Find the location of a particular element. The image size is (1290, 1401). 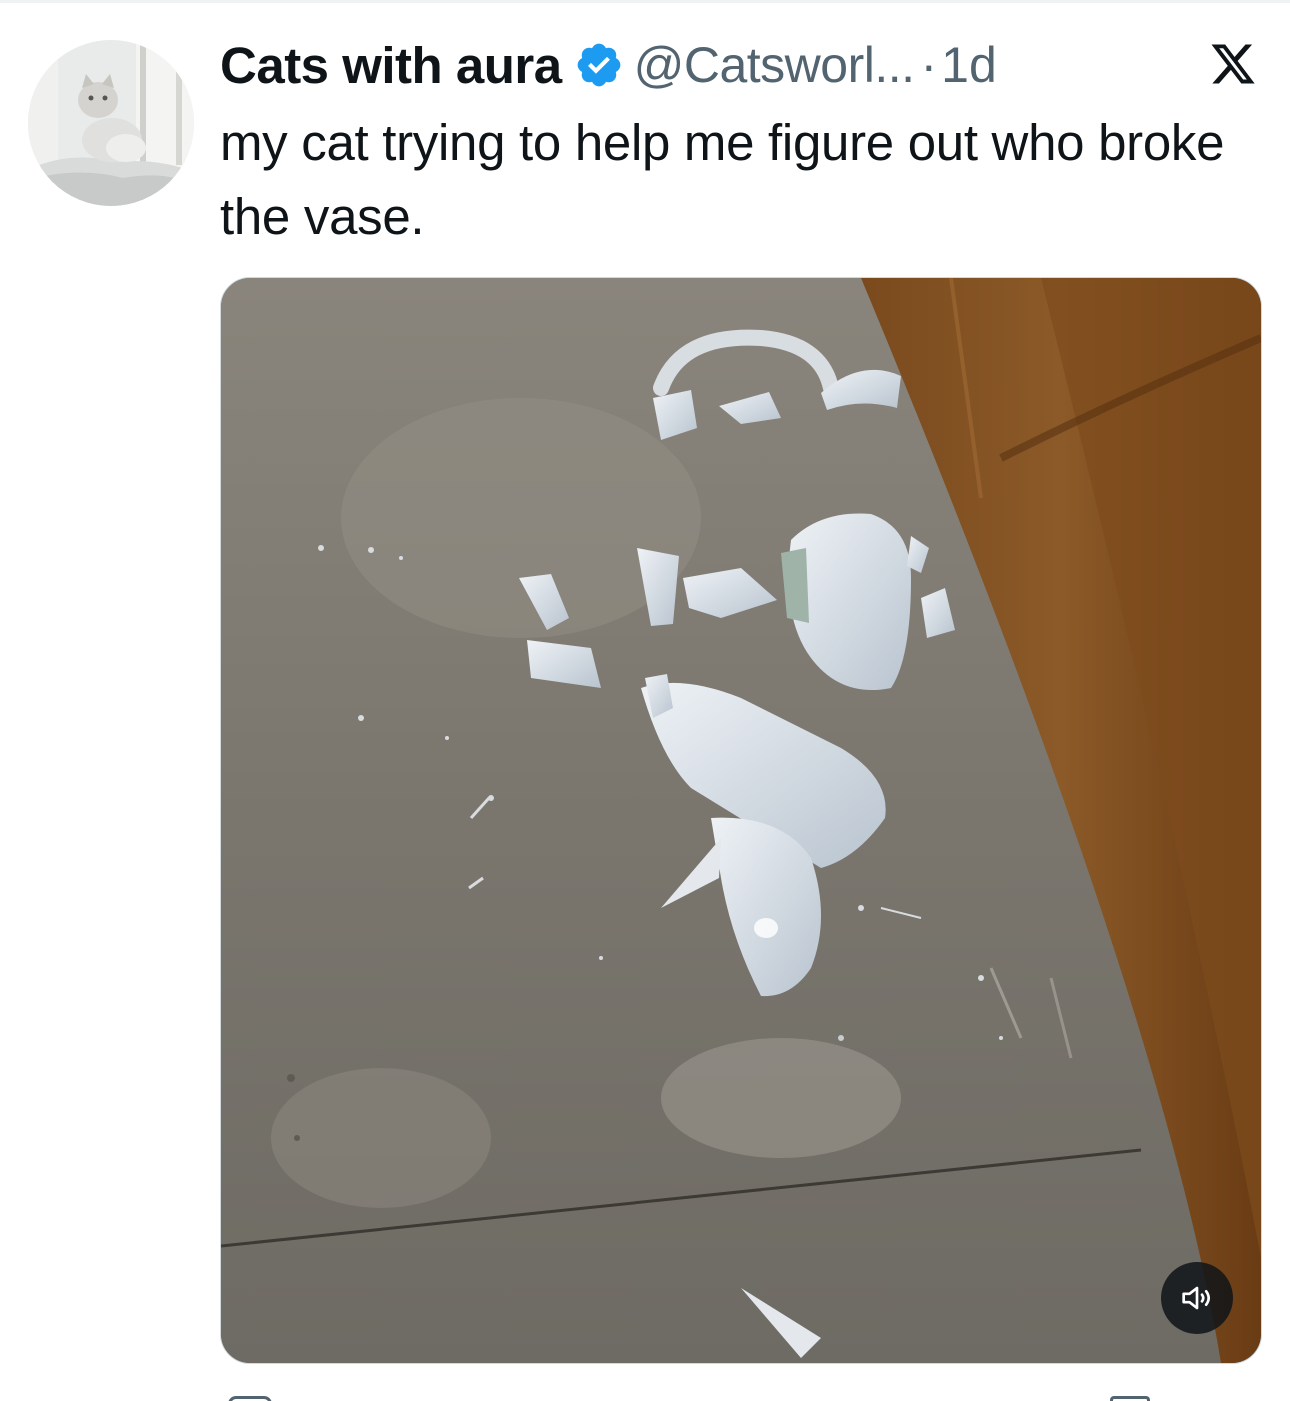

verified-badge-icon is located at coordinates (599, 65).